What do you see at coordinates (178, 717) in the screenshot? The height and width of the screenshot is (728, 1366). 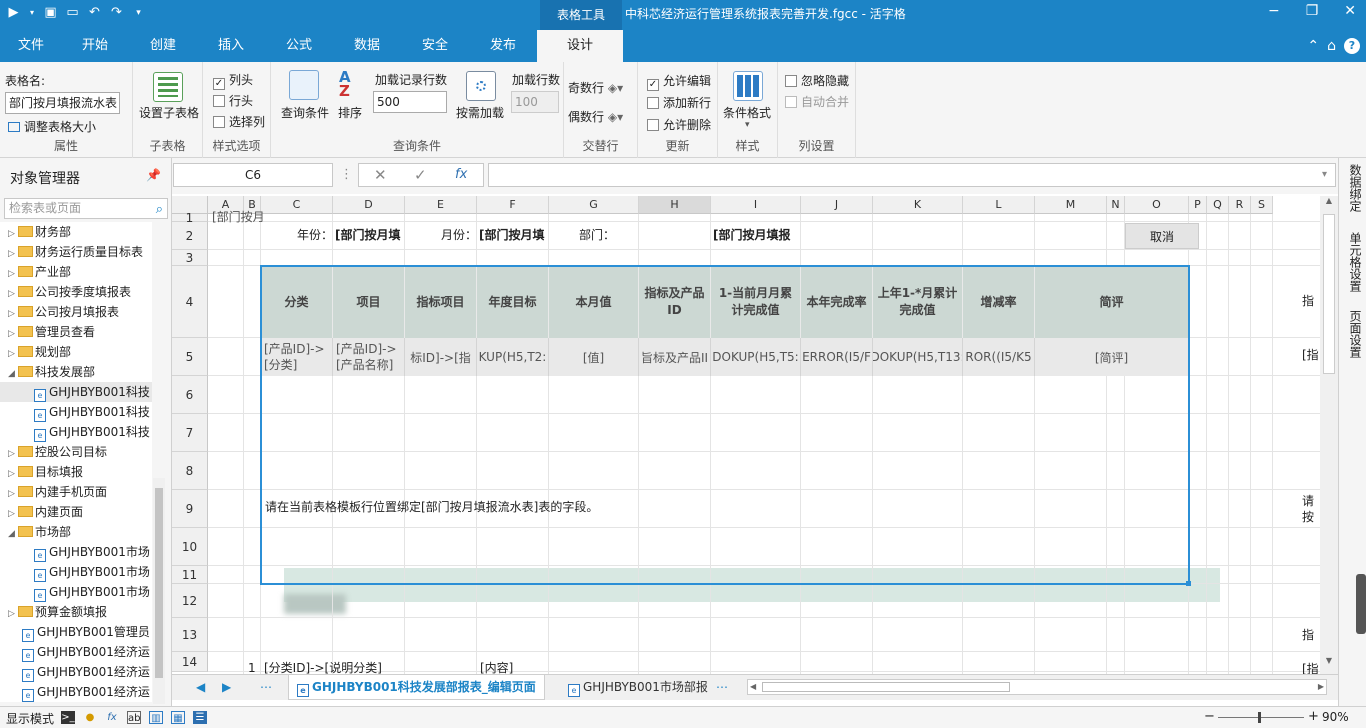 I see `table-icon: ▦` at bounding box center [178, 717].